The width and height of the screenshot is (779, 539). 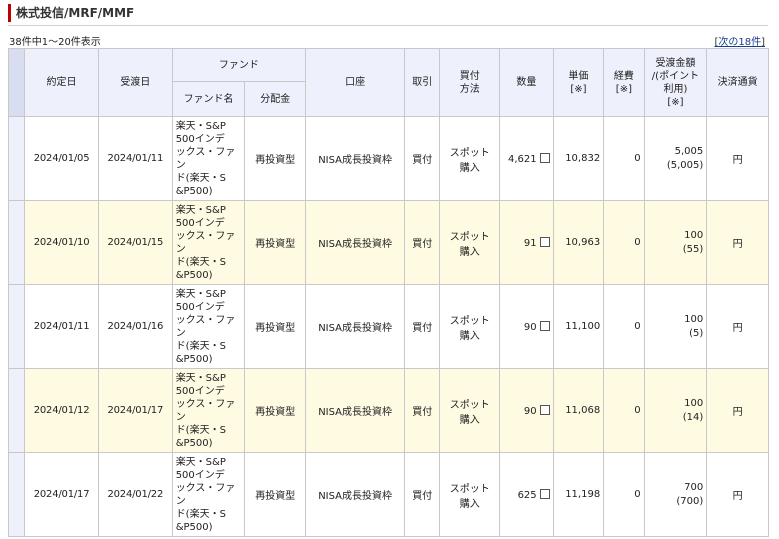 I want to click on header-currency: 決済通貨, so click(x=737, y=82).